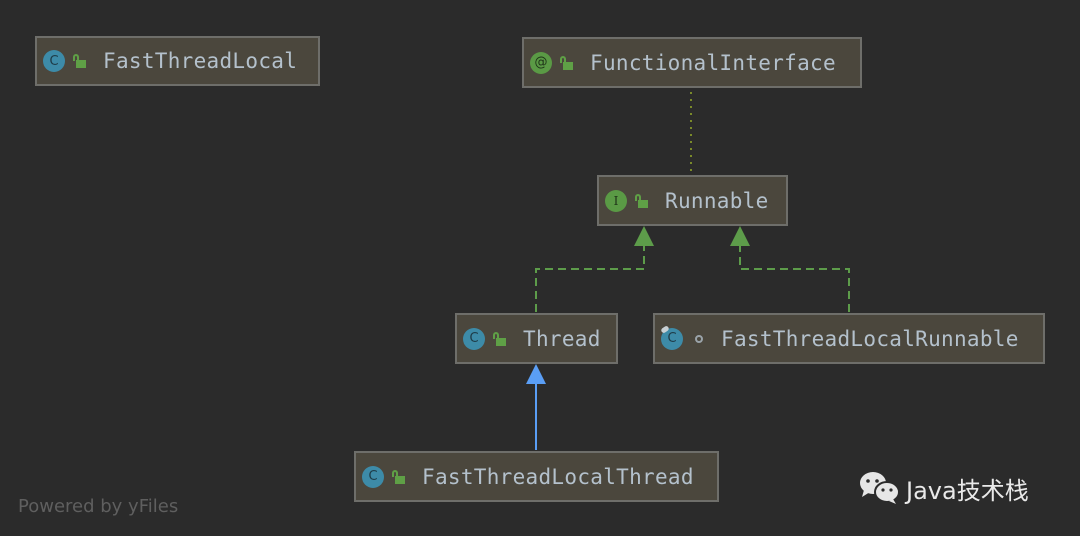 The width and height of the screenshot is (1080, 536). What do you see at coordinates (562, 338) in the screenshot?
I see `node-label: Thread` at bounding box center [562, 338].